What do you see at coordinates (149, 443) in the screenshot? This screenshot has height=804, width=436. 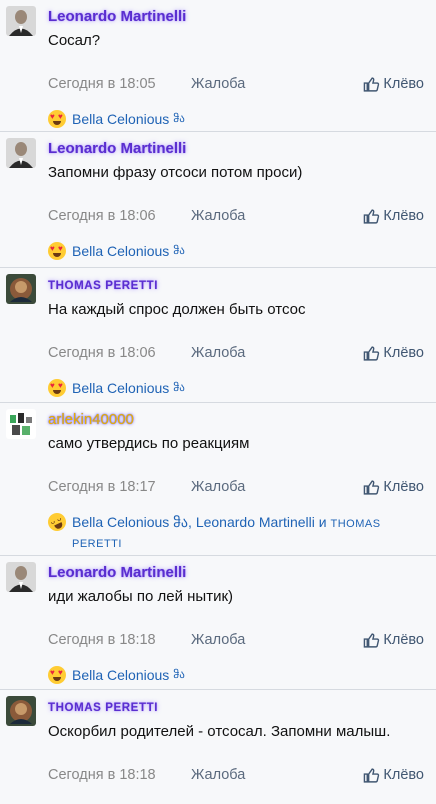 I see `comment-text: само утвердись по реакциям` at bounding box center [149, 443].